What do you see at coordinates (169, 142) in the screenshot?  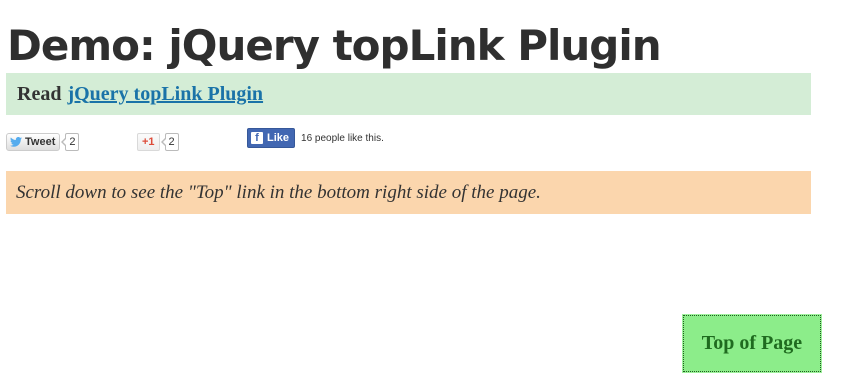 I see `google-plus-count: 2` at bounding box center [169, 142].